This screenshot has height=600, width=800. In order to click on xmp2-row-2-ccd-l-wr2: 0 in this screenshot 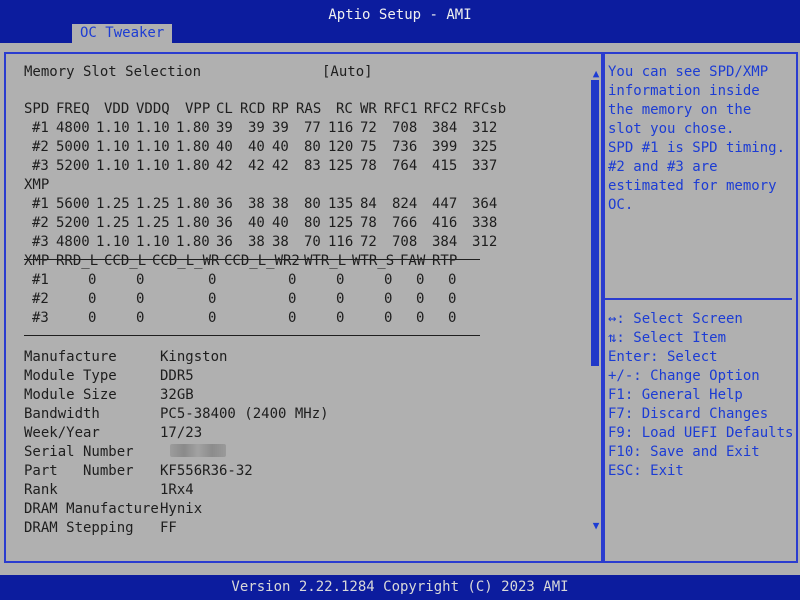, I will do `click(292, 299)`.